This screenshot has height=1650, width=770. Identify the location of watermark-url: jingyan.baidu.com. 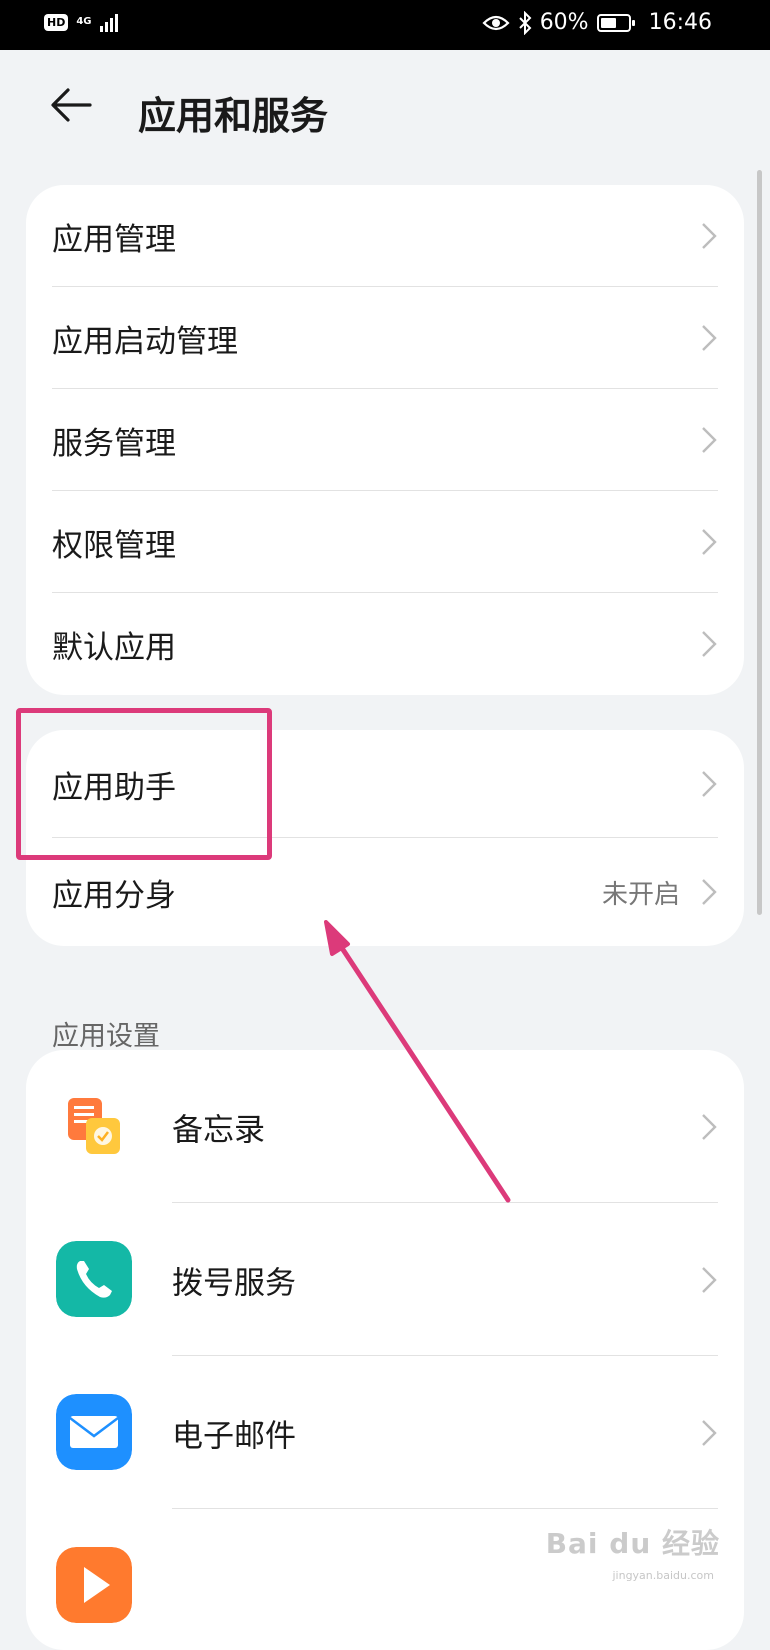
(663, 1575).